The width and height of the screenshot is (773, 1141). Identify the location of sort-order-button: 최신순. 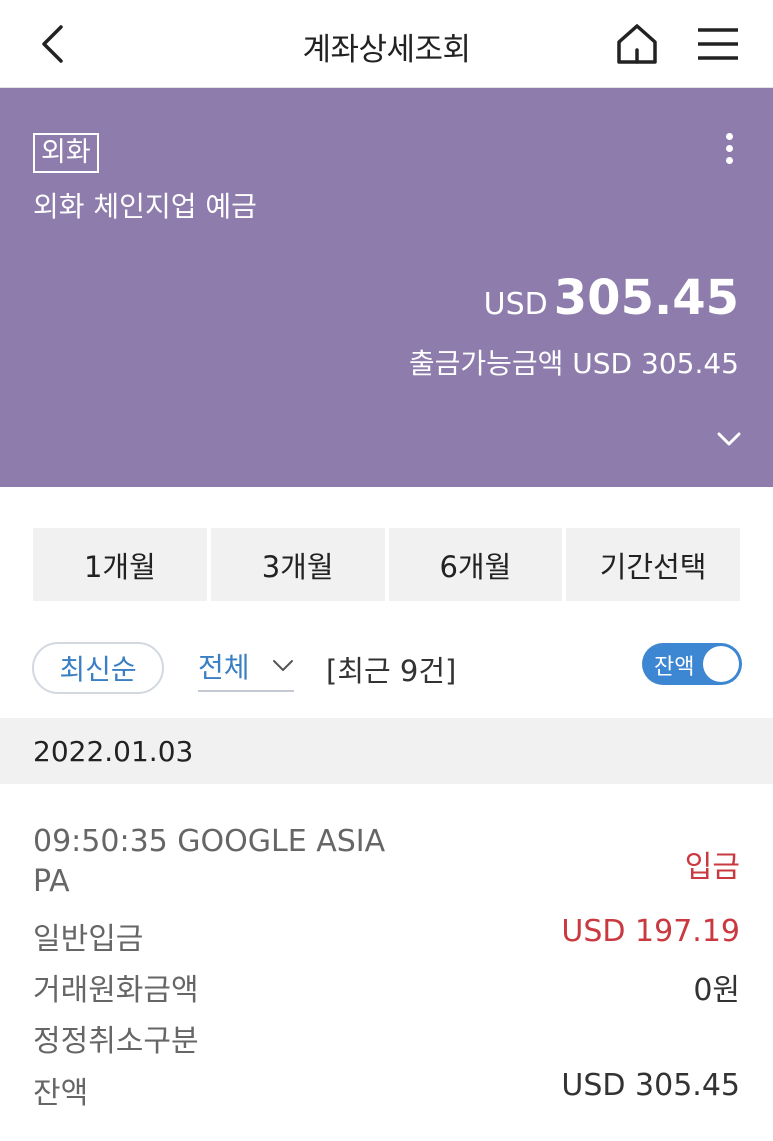
(98, 668).